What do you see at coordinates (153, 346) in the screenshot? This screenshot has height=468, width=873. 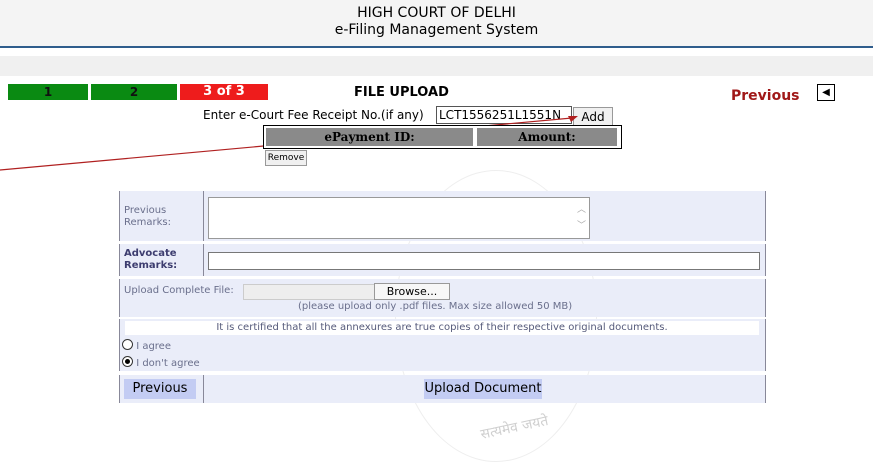 I see `agree-label: I agree` at bounding box center [153, 346].